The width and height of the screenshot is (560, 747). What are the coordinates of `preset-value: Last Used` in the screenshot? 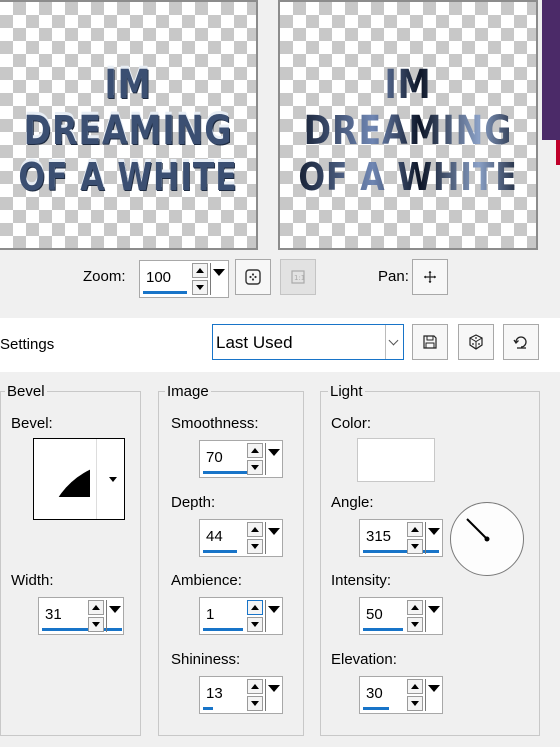 It's located at (254, 342).